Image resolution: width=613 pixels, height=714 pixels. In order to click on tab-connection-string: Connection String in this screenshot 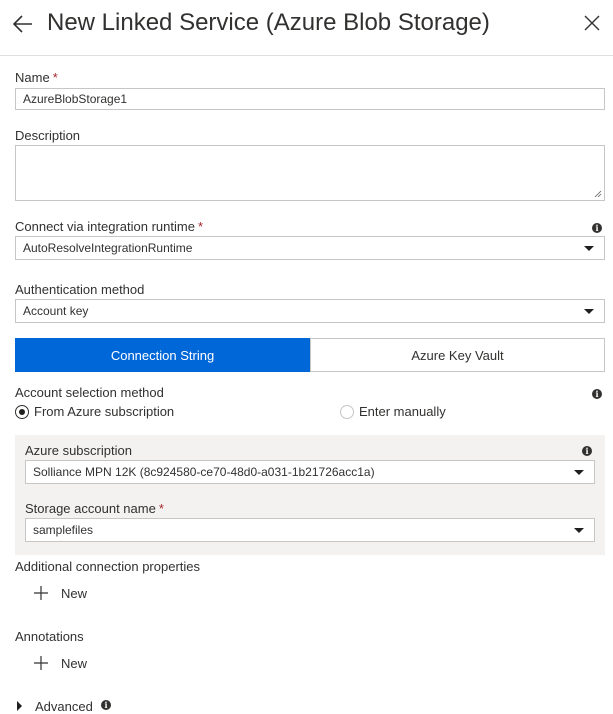, I will do `click(162, 355)`.